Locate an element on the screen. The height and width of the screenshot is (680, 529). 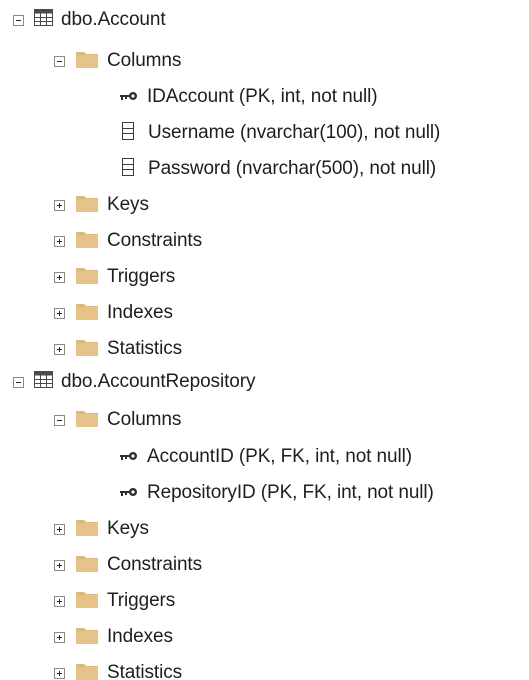
table-name: dbo.Account is located at coordinates (113, 19).